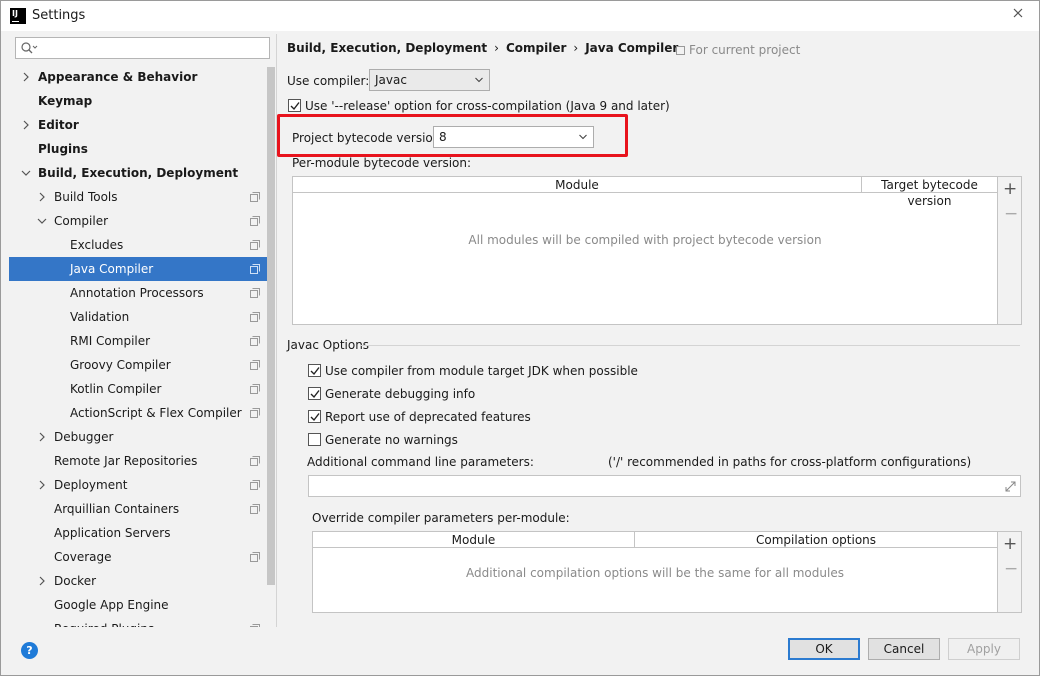 This screenshot has width=1040, height=676. Describe the element at coordinates (65, 101) in the screenshot. I see `sidebar-item-label: Keymap` at that location.